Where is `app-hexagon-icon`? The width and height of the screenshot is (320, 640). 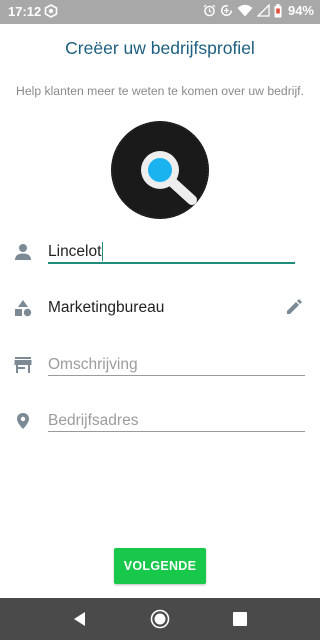 app-hexagon-icon is located at coordinates (51, 11).